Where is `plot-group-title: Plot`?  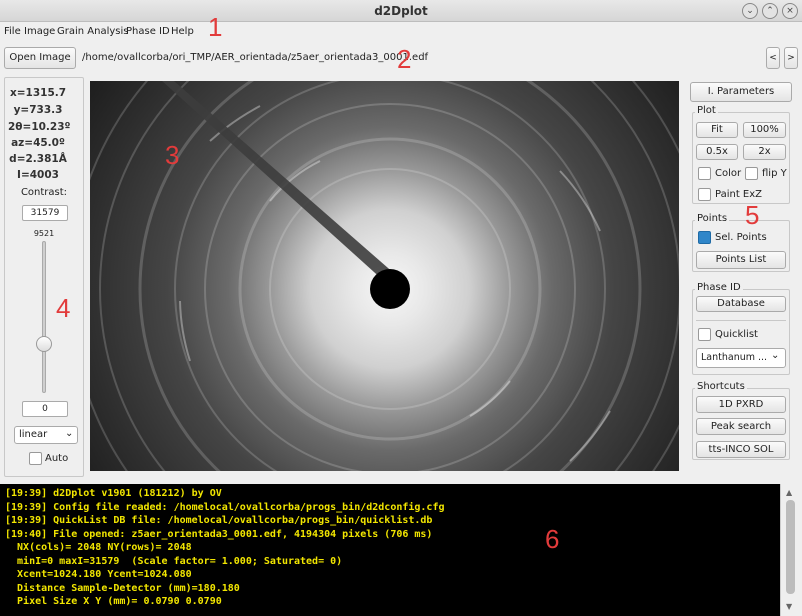 plot-group-title: Plot is located at coordinates (706, 110).